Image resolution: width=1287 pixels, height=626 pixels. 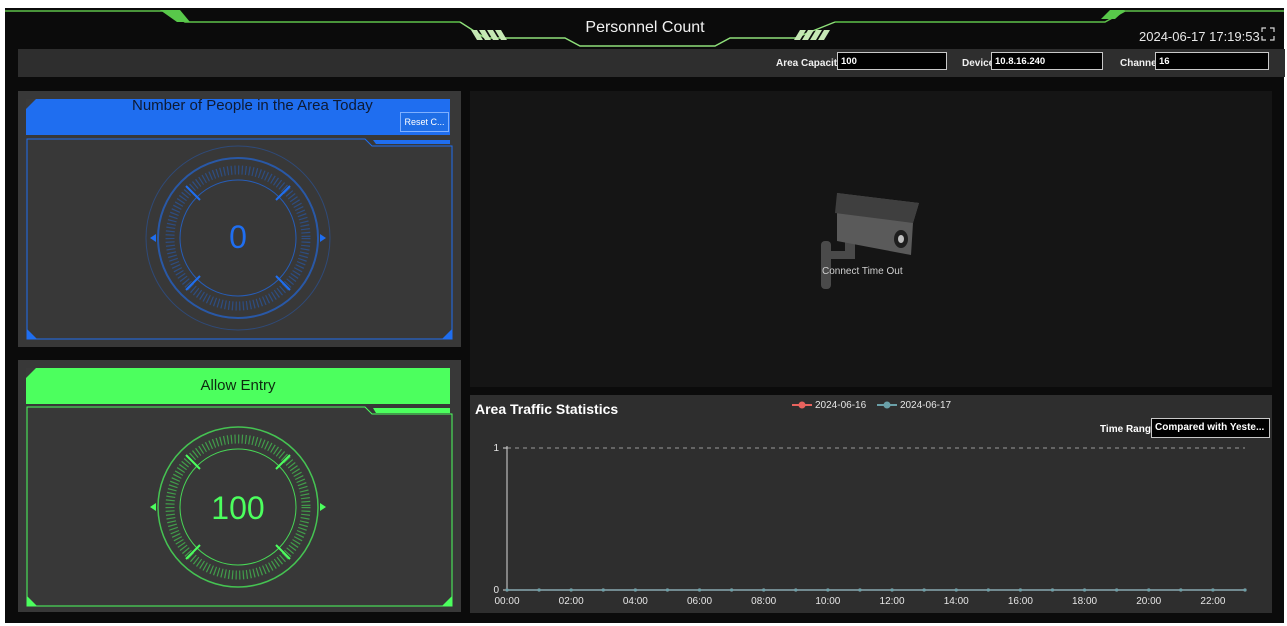 What do you see at coordinates (1148, 601) in the screenshot?
I see `x-tick-label: 20:00` at bounding box center [1148, 601].